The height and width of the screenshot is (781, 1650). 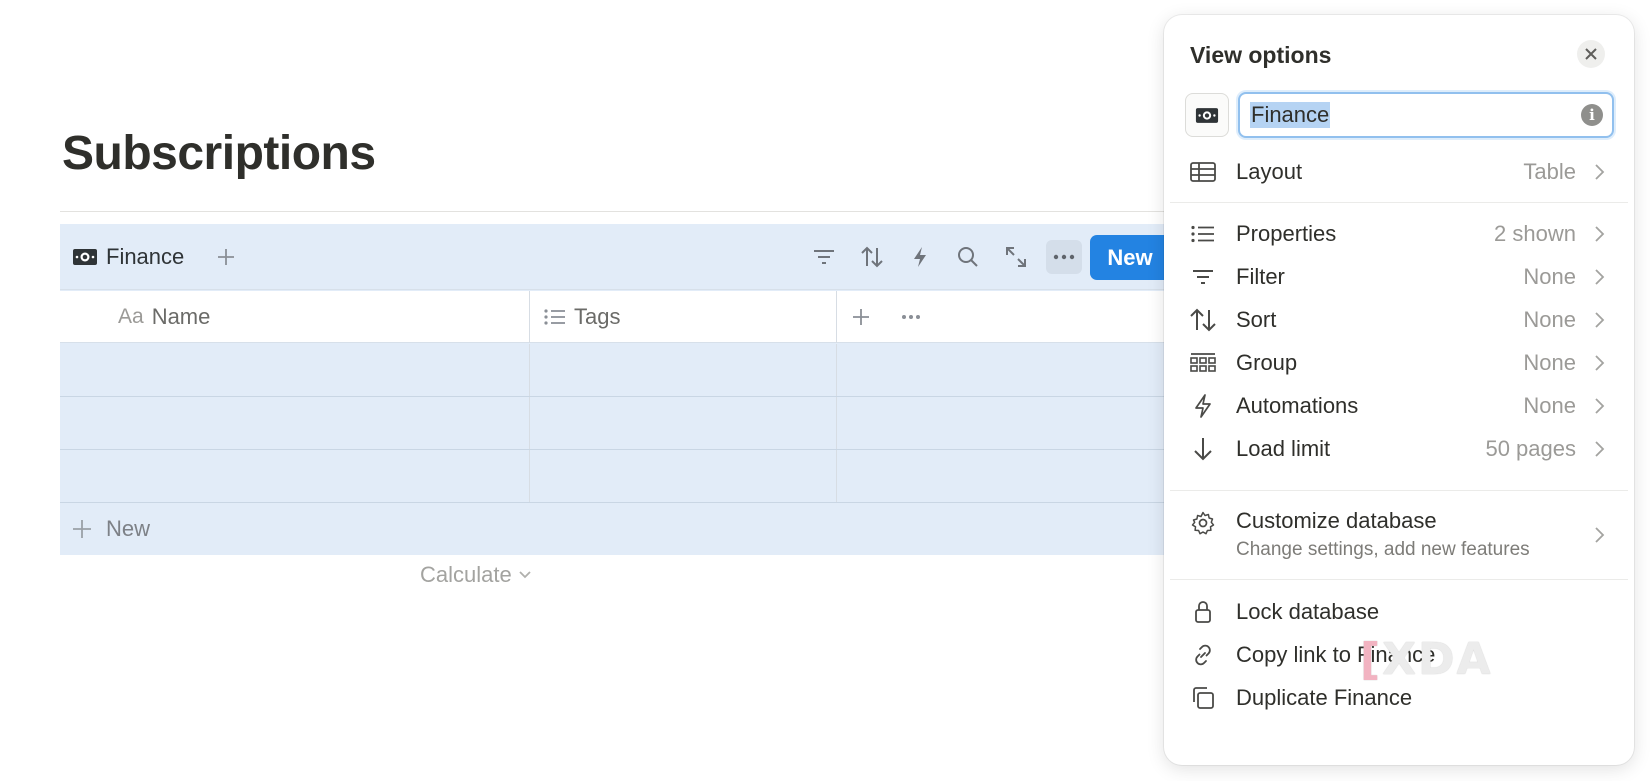 I want to click on view-name-text: Finance, so click(x=1290, y=115).